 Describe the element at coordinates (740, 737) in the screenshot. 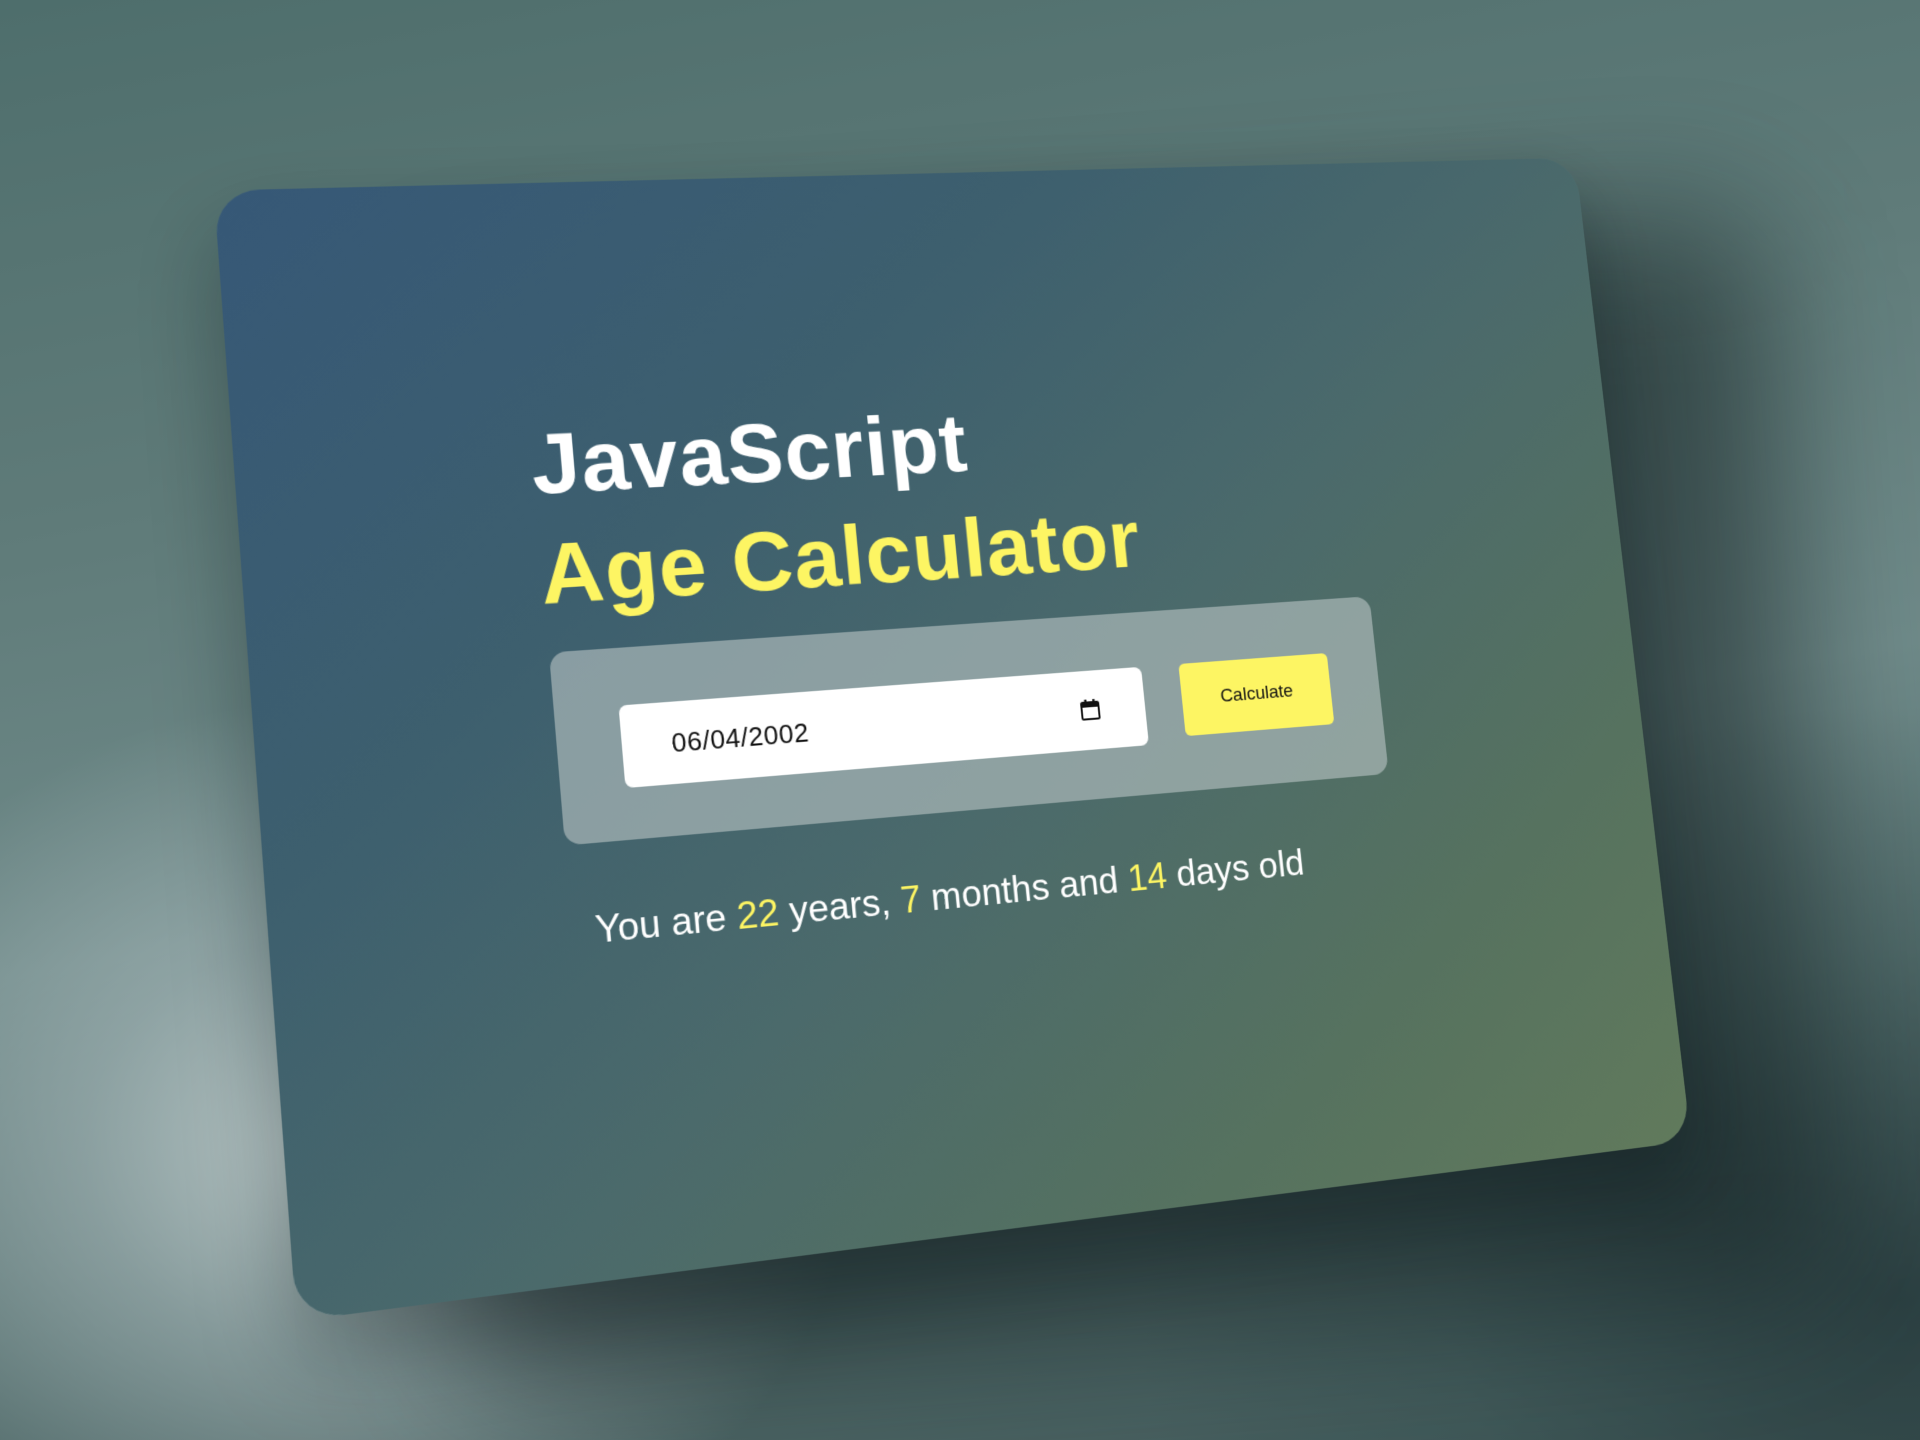

I see `birthdate-value: 06/04/2002` at that location.